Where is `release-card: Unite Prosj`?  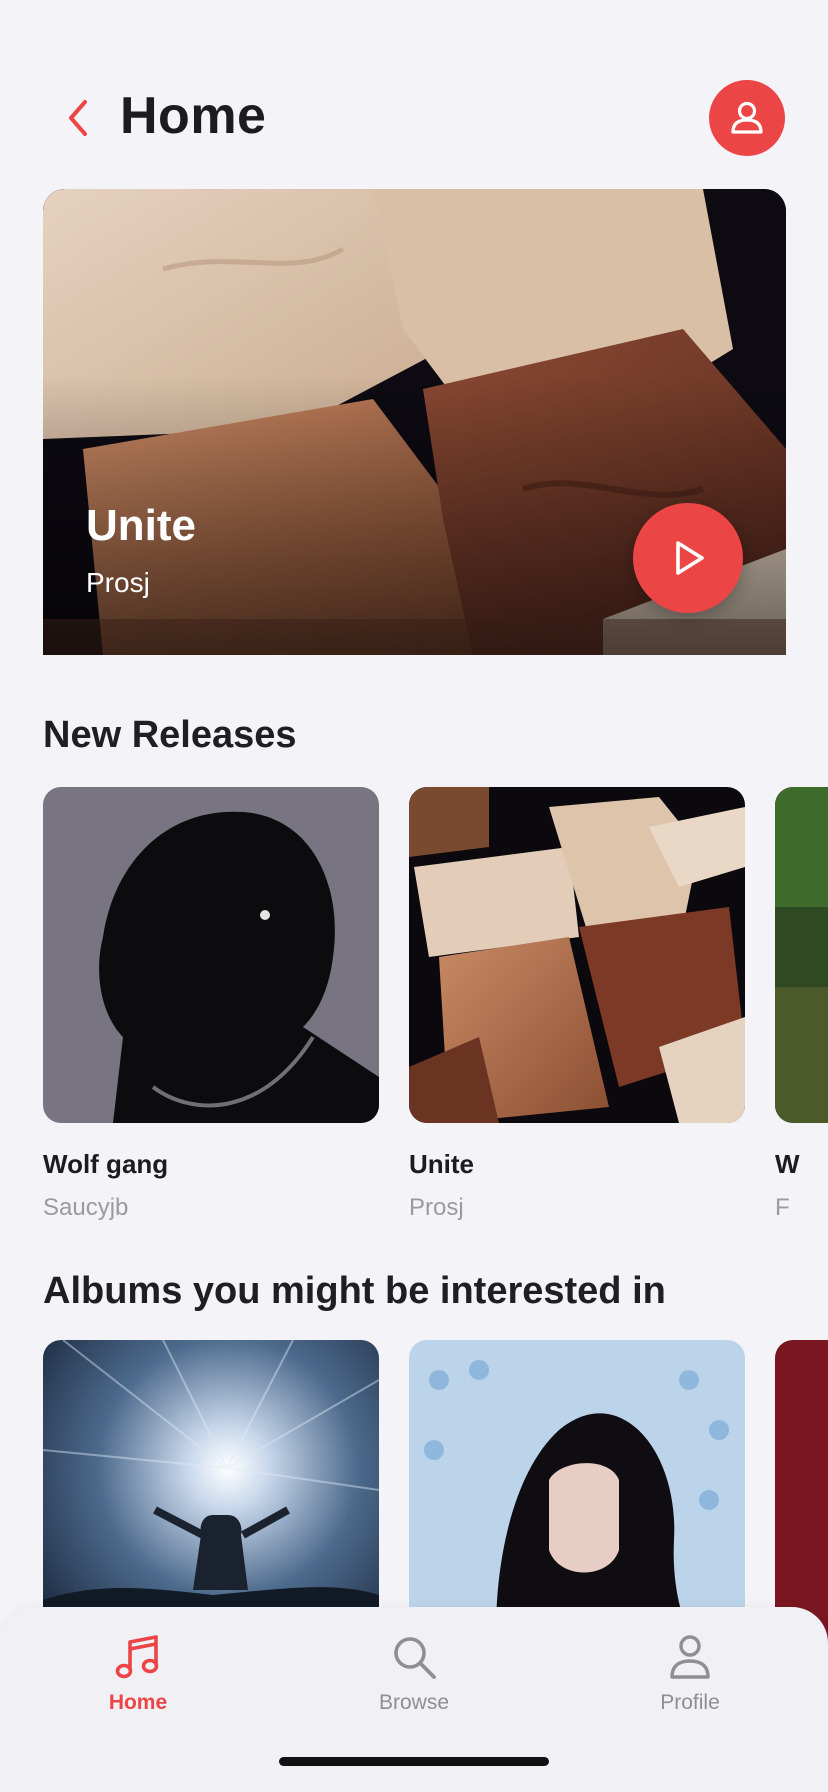 release-card: Unite Prosj is located at coordinates (577, 1004).